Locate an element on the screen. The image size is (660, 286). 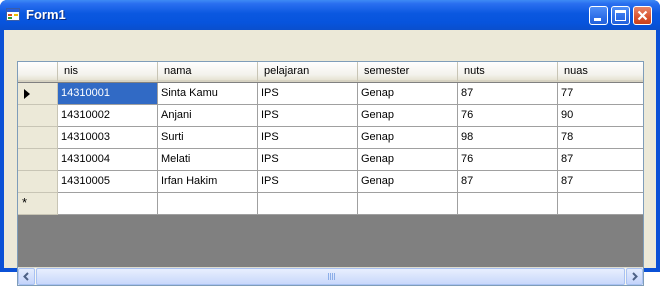
column-header-nuas: nuas is located at coordinates (600, 72).